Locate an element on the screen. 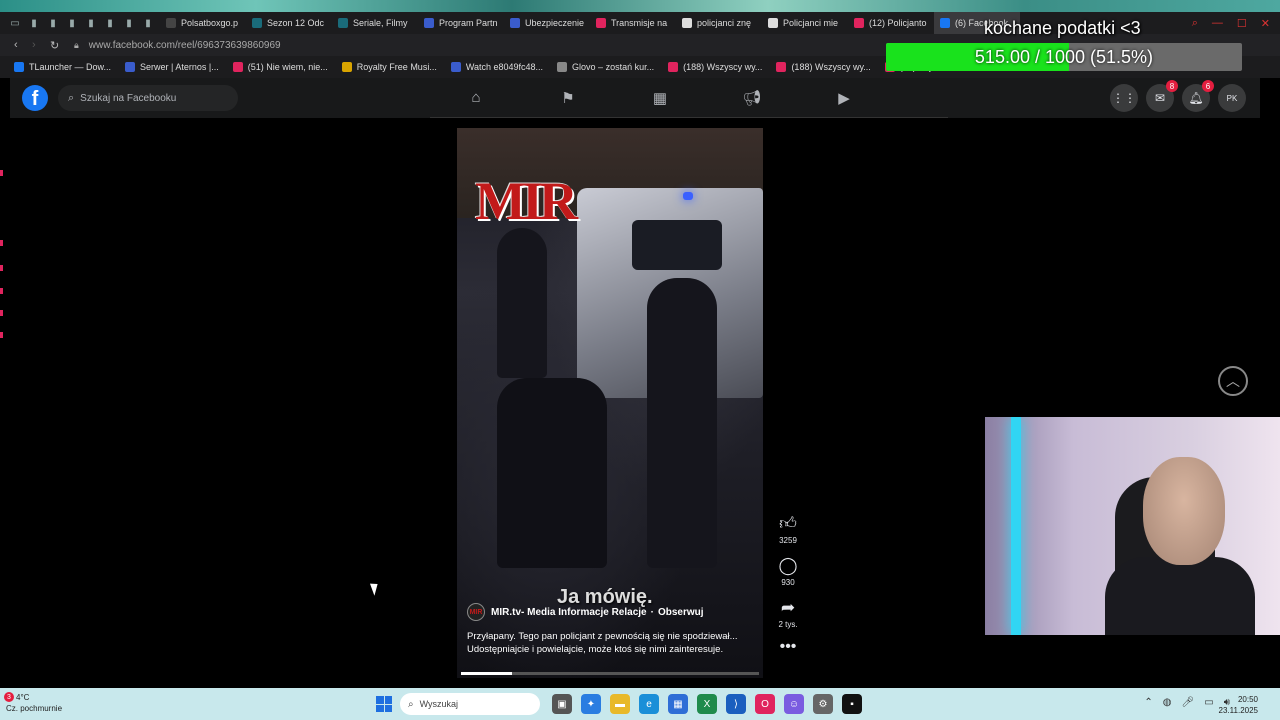  video-person is located at coordinates (552, 473).